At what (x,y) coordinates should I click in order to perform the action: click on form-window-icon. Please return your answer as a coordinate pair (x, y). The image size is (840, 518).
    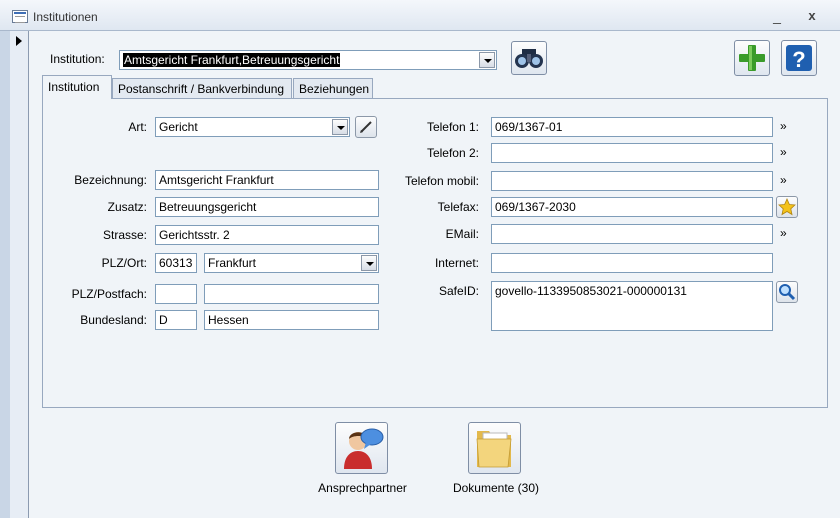
    Looking at the image, I should click on (20, 16).